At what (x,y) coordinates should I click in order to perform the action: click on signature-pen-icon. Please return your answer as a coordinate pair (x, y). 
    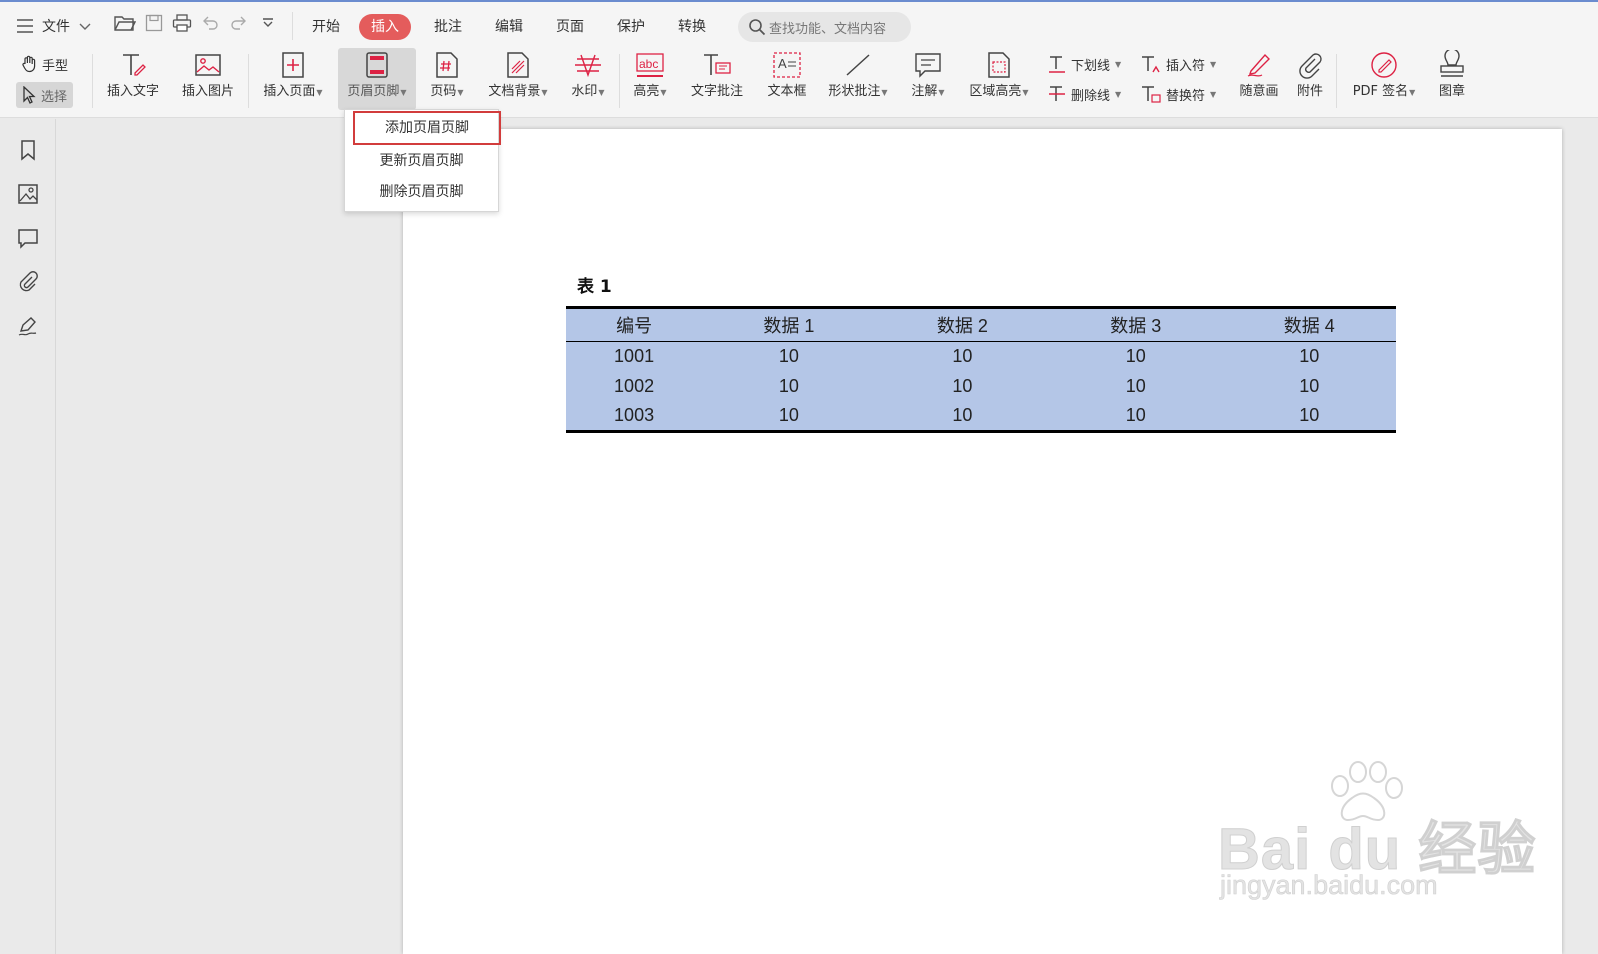
    Looking at the image, I should click on (28, 326).